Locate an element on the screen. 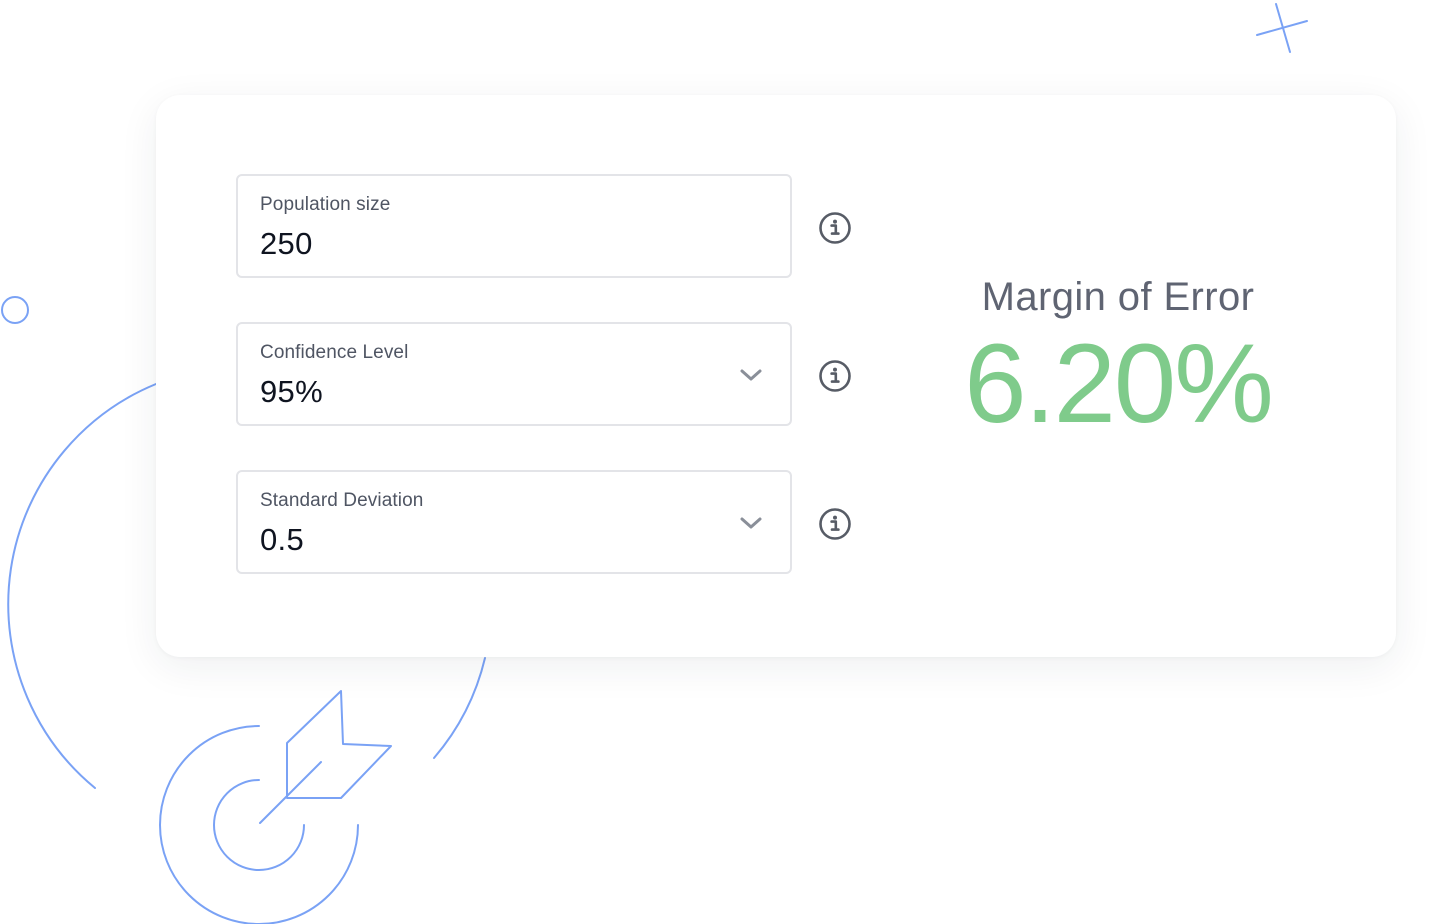  target-icon is located at coordinates (275, 807).